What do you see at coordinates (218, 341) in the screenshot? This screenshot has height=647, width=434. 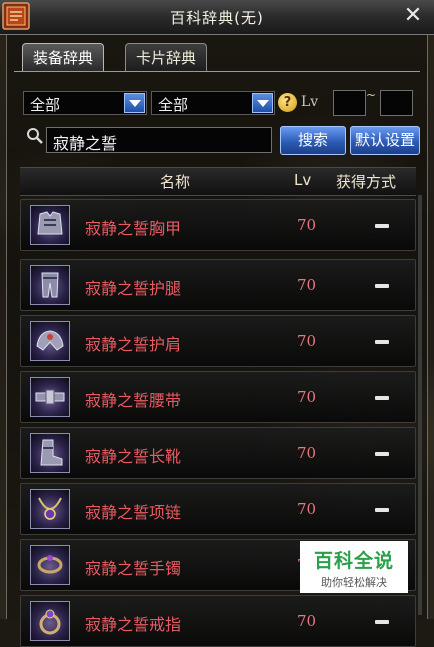 I see `table-row: 寂静之誓护肩 70` at bounding box center [218, 341].